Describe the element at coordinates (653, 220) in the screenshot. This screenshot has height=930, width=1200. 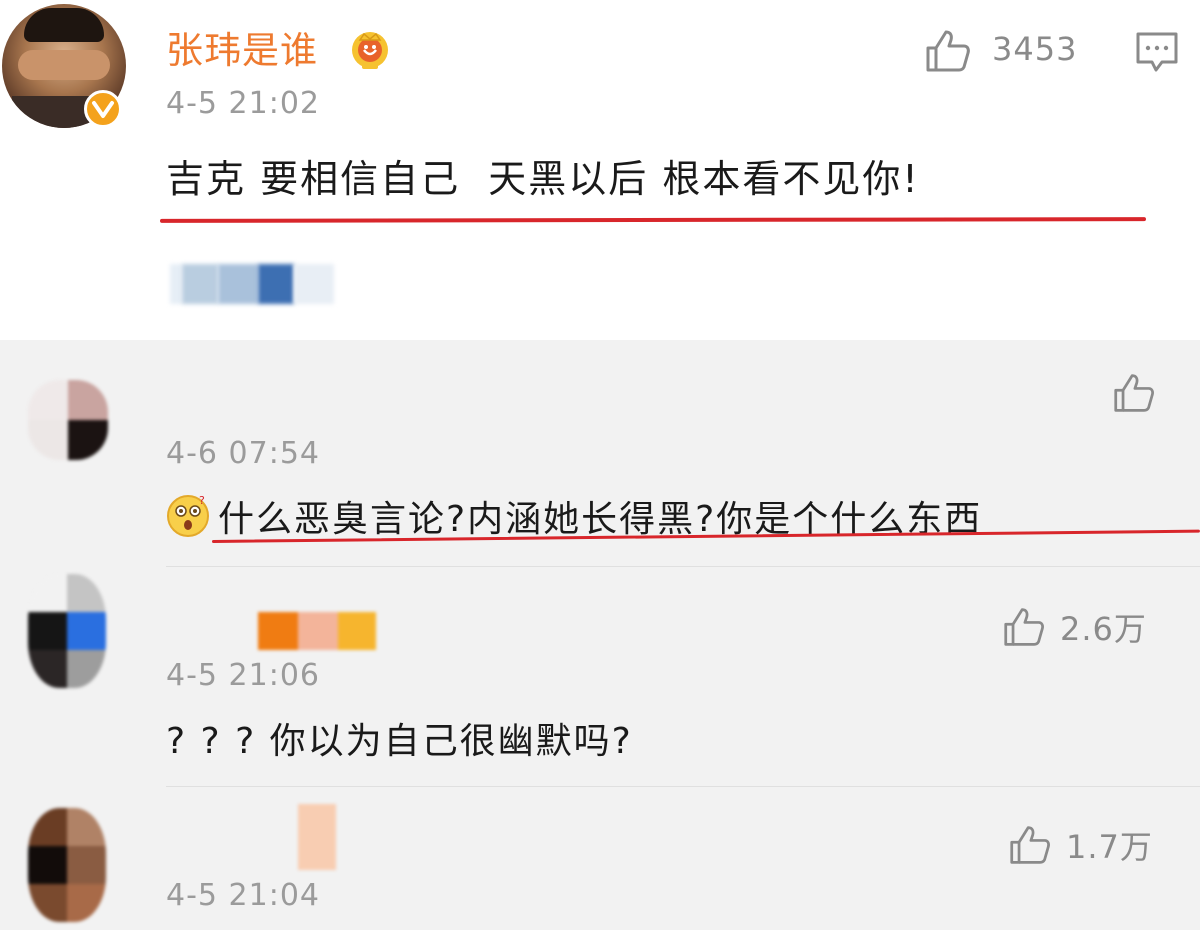
I see `red-underline-annotation` at that location.